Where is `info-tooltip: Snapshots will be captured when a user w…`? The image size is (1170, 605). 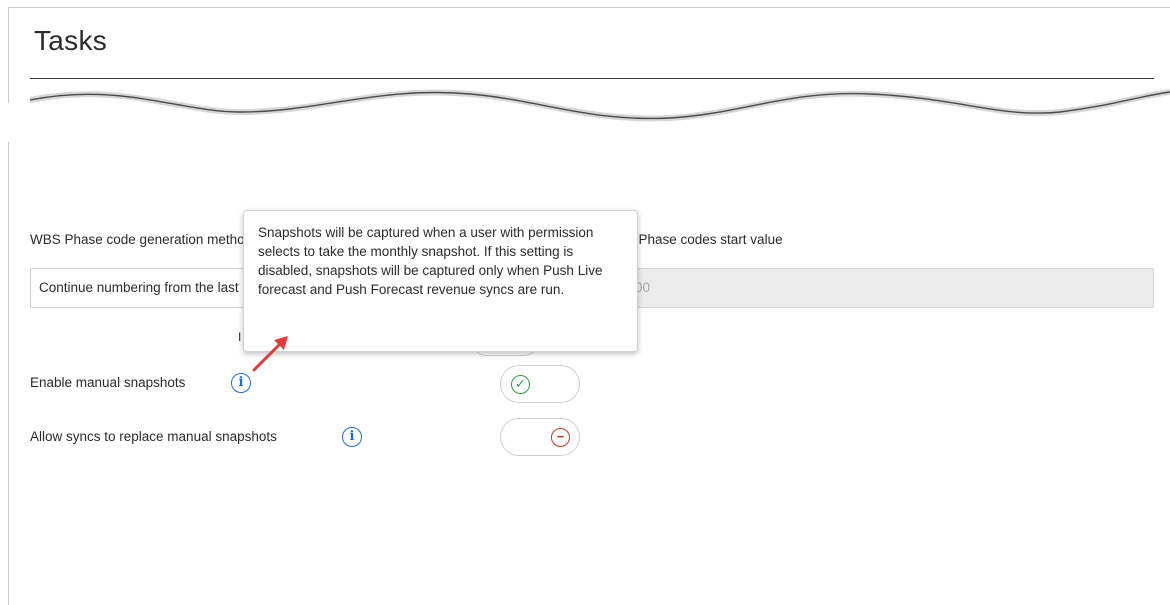 info-tooltip: Snapshots will be captured when a user w… is located at coordinates (440, 281).